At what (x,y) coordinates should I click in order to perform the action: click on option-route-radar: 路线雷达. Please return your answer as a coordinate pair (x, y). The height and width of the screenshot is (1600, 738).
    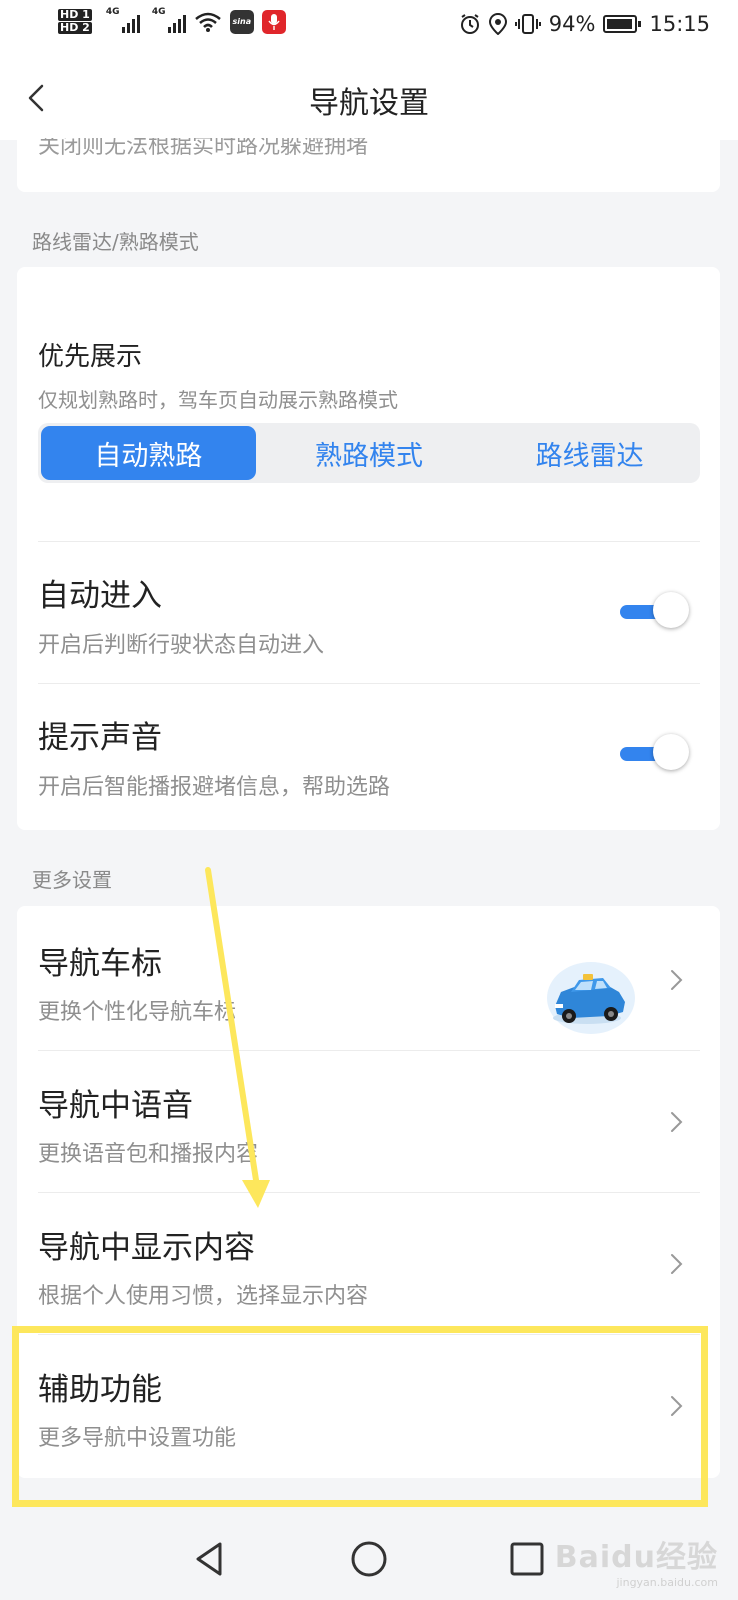
    Looking at the image, I should click on (589, 453).